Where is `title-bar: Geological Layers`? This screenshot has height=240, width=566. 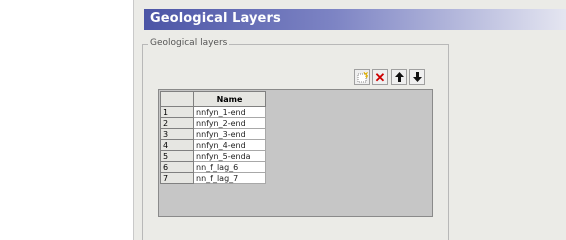
title-bar: Geological Layers is located at coordinates (355, 19).